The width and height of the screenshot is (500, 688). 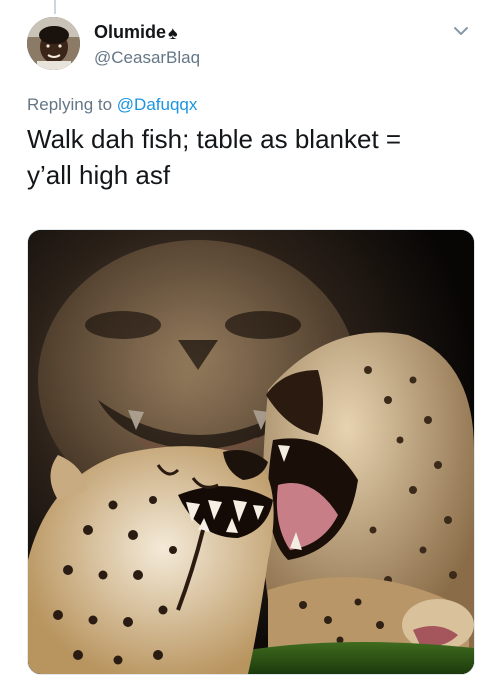 What do you see at coordinates (99, 175) in the screenshot?
I see `tweet-text-line-2: y’all high asf` at bounding box center [99, 175].